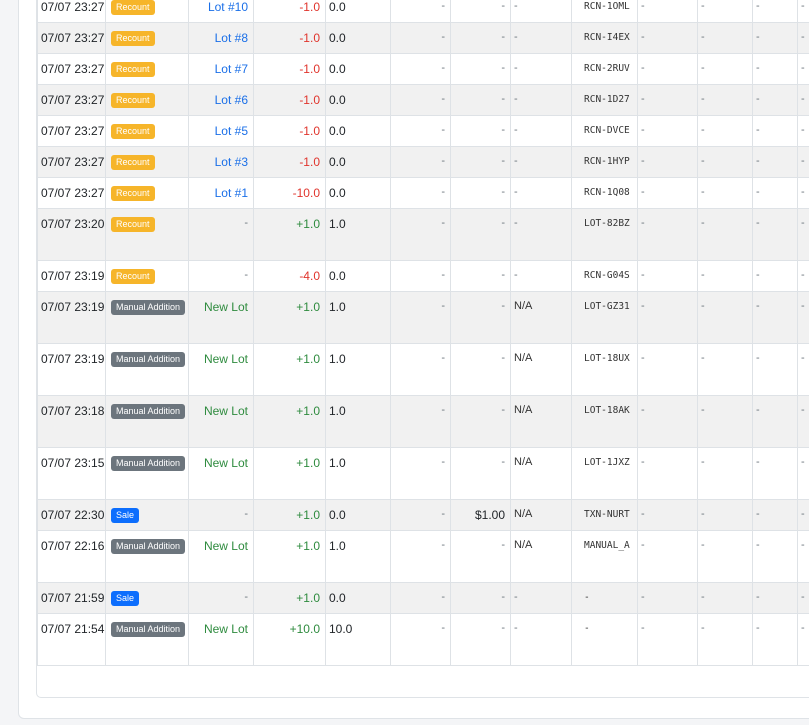 The height and width of the screenshot is (725, 809). I want to click on date-cell: 07/07 21:54, so click(71, 639).